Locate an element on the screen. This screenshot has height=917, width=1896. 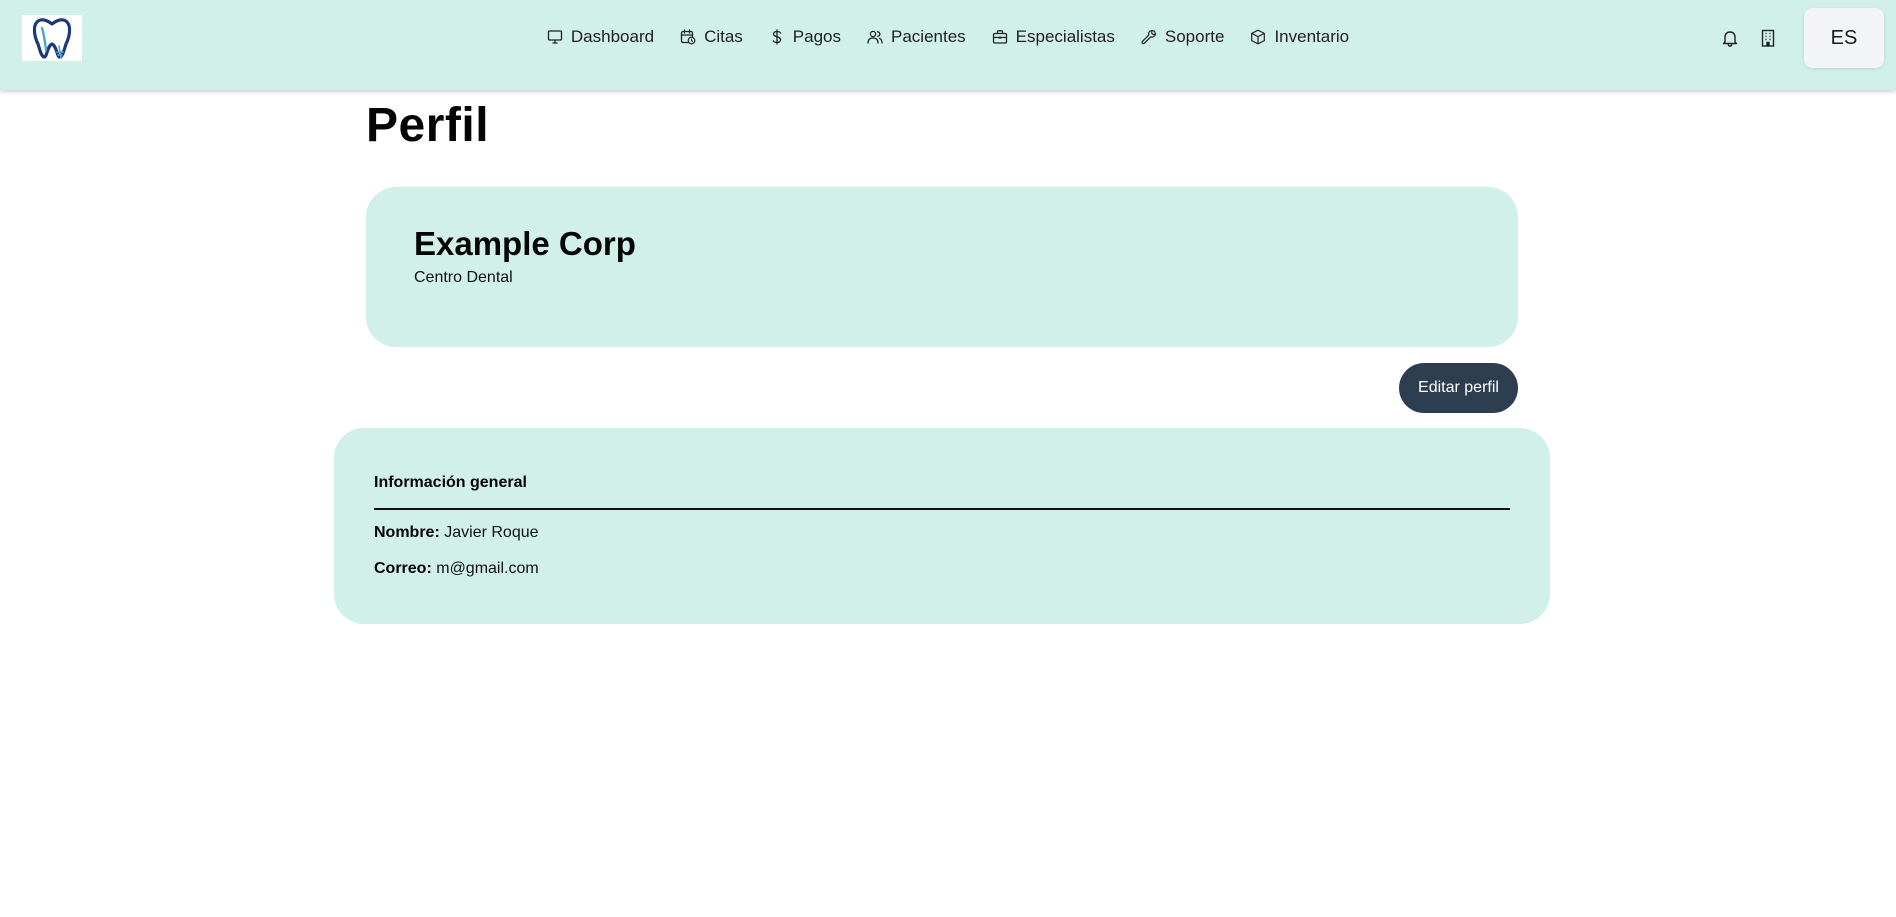
edit-profile-button: Editar perfil is located at coordinates (1458, 388).